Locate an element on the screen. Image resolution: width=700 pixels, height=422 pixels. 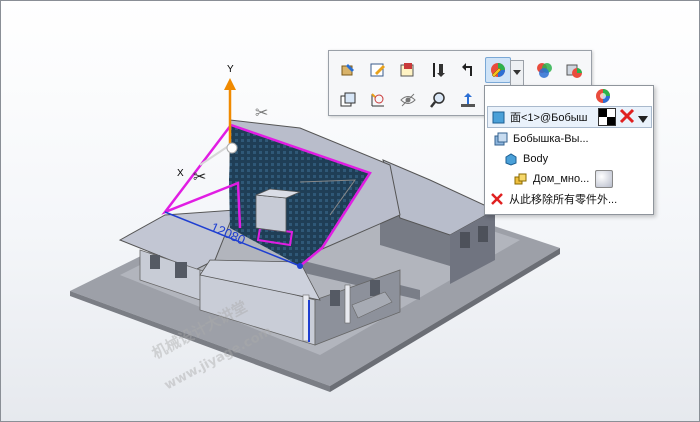
porch-column is located at coordinates (347, 304).